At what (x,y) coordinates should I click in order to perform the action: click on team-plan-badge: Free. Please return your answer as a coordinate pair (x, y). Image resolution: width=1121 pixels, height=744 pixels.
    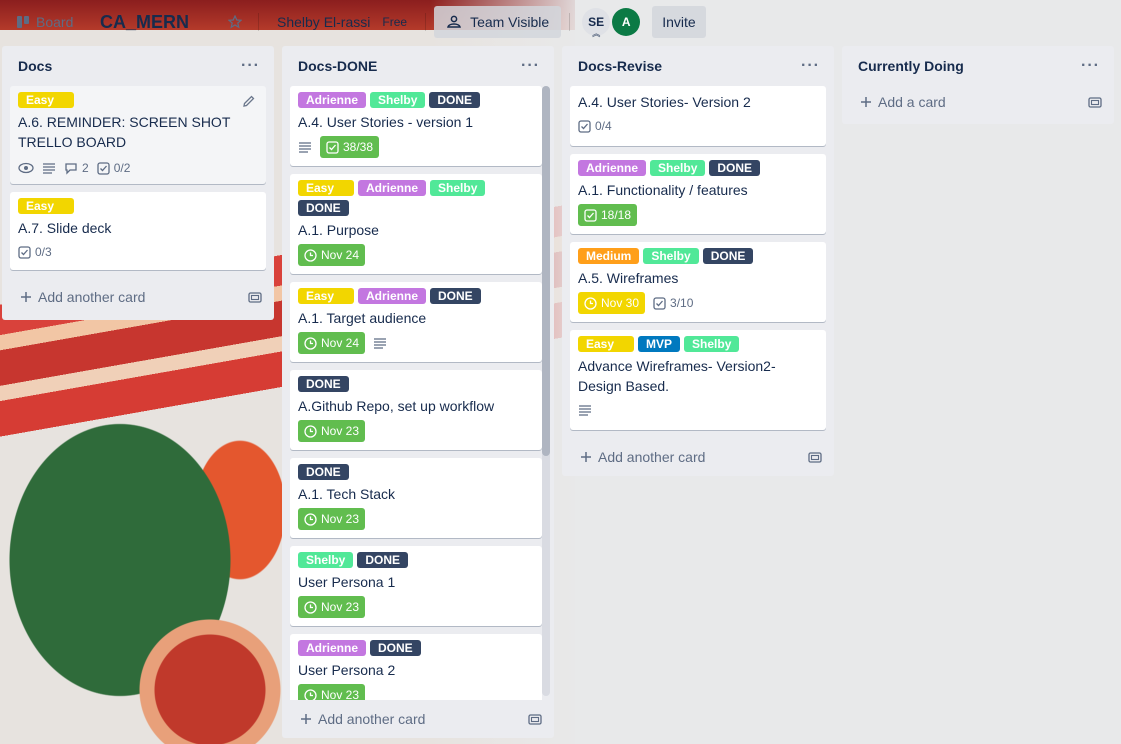
    Looking at the image, I should click on (395, 22).